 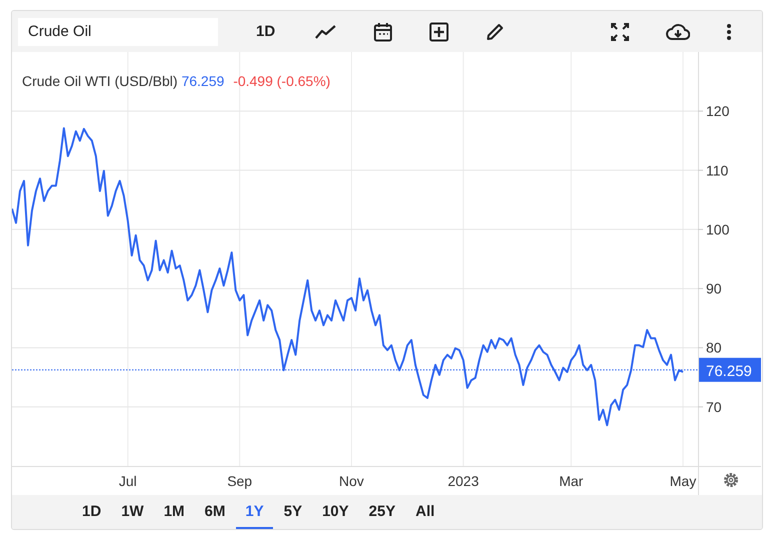 What do you see at coordinates (718, 111) in the screenshot?
I see `y-axis-label: 120` at bounding box center [718, 111].